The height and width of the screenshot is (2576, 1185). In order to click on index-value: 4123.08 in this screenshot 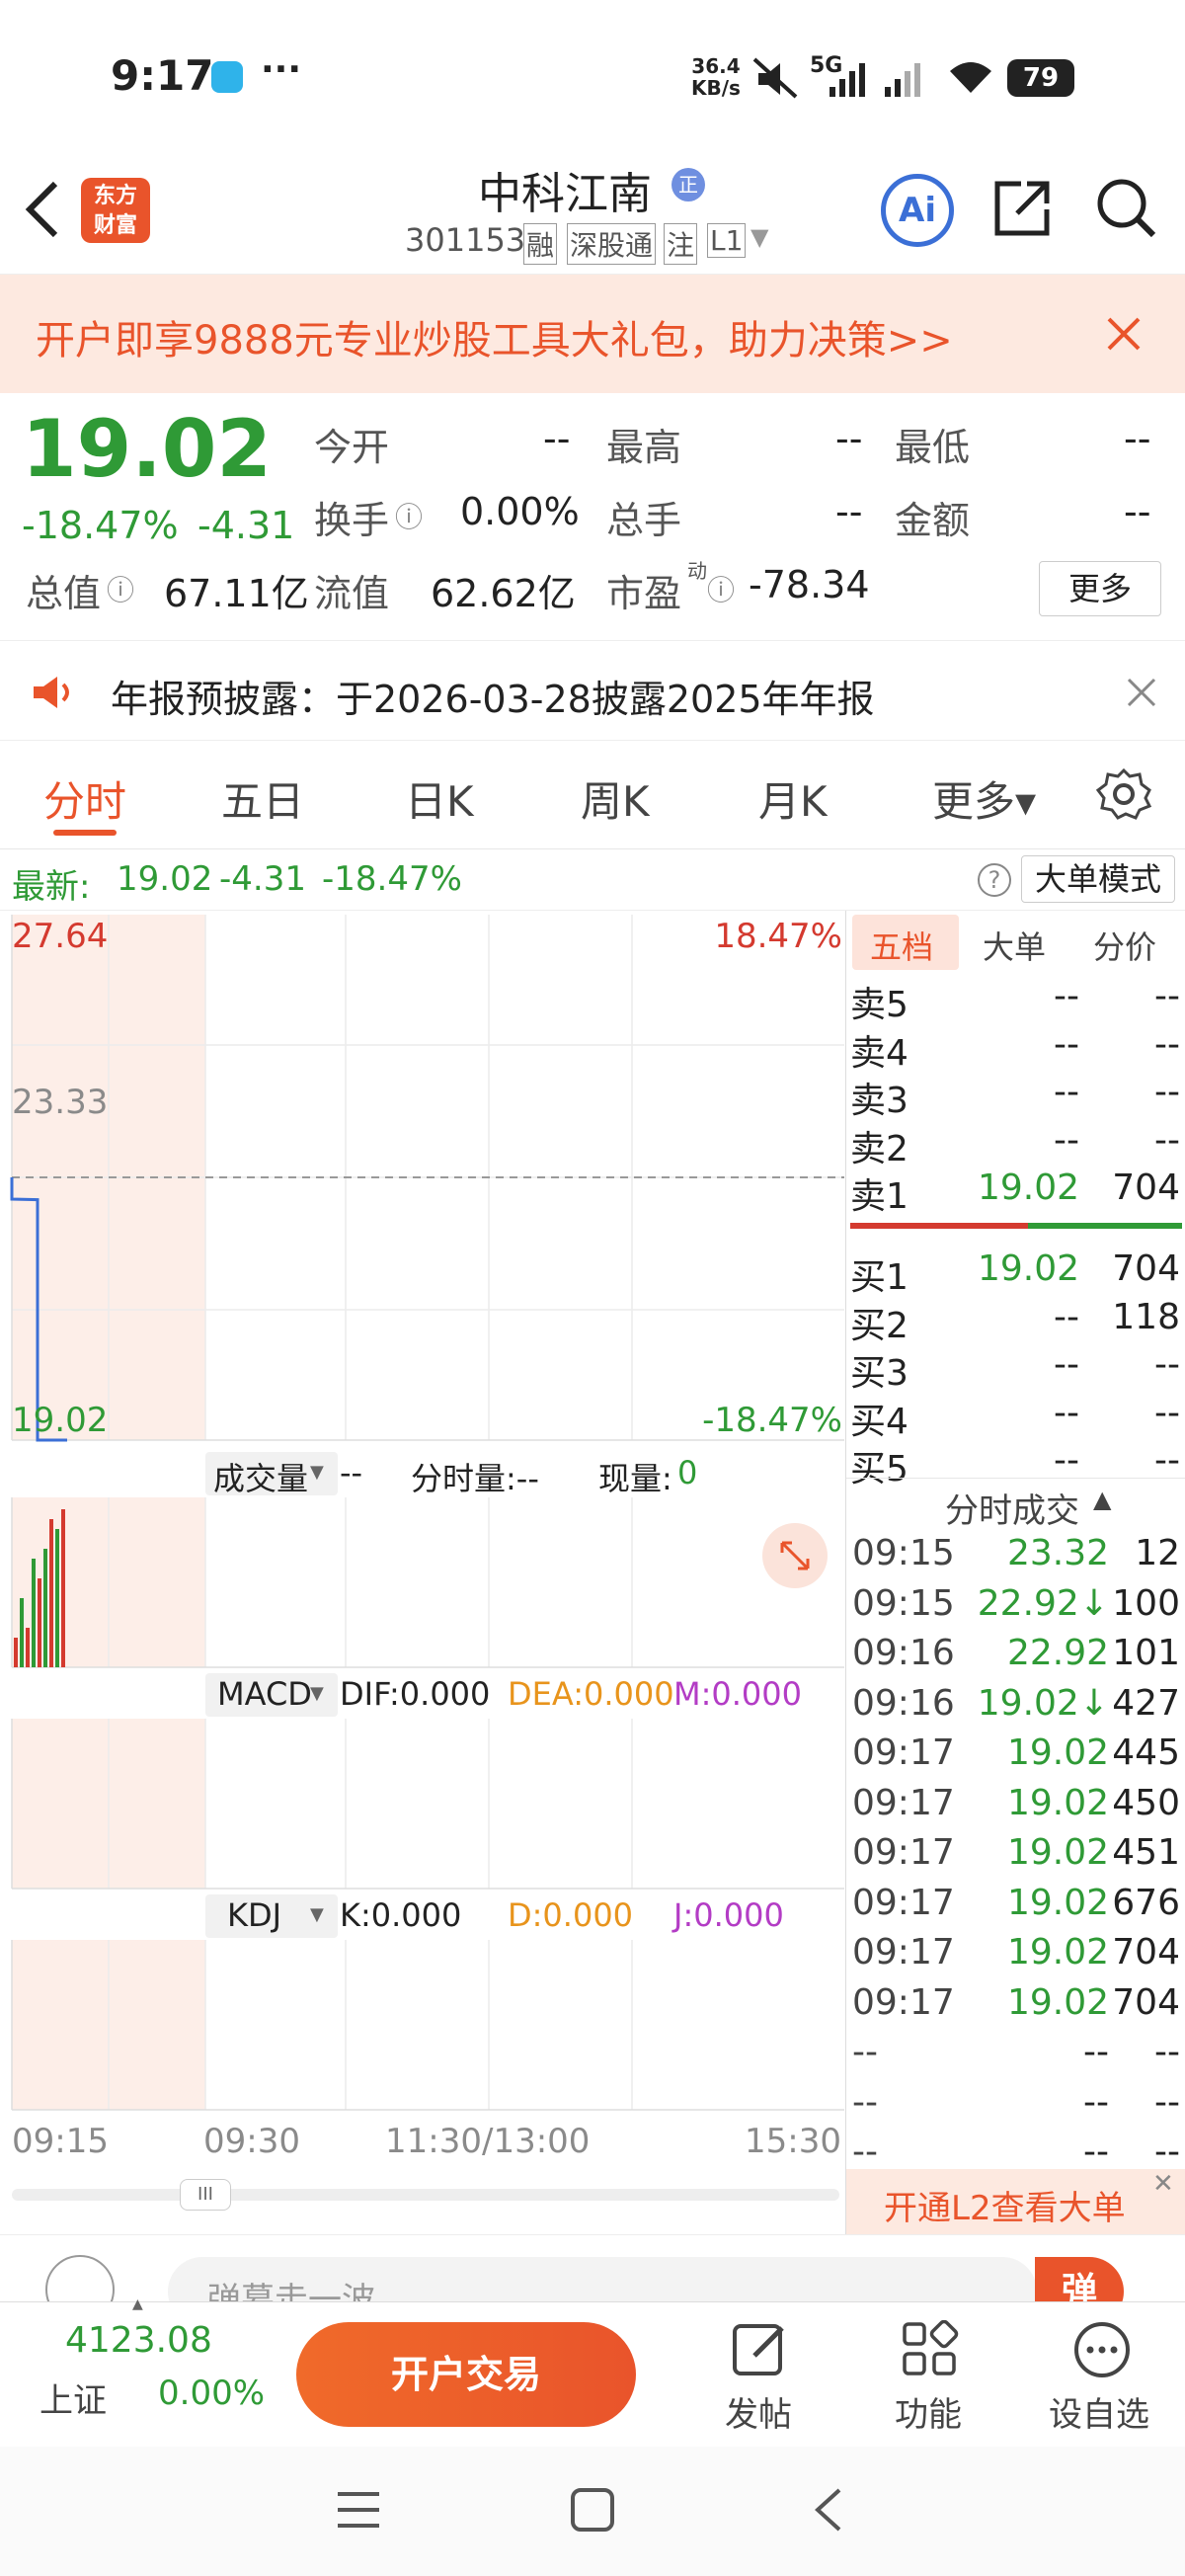, I will do `click(139, 2340)`.